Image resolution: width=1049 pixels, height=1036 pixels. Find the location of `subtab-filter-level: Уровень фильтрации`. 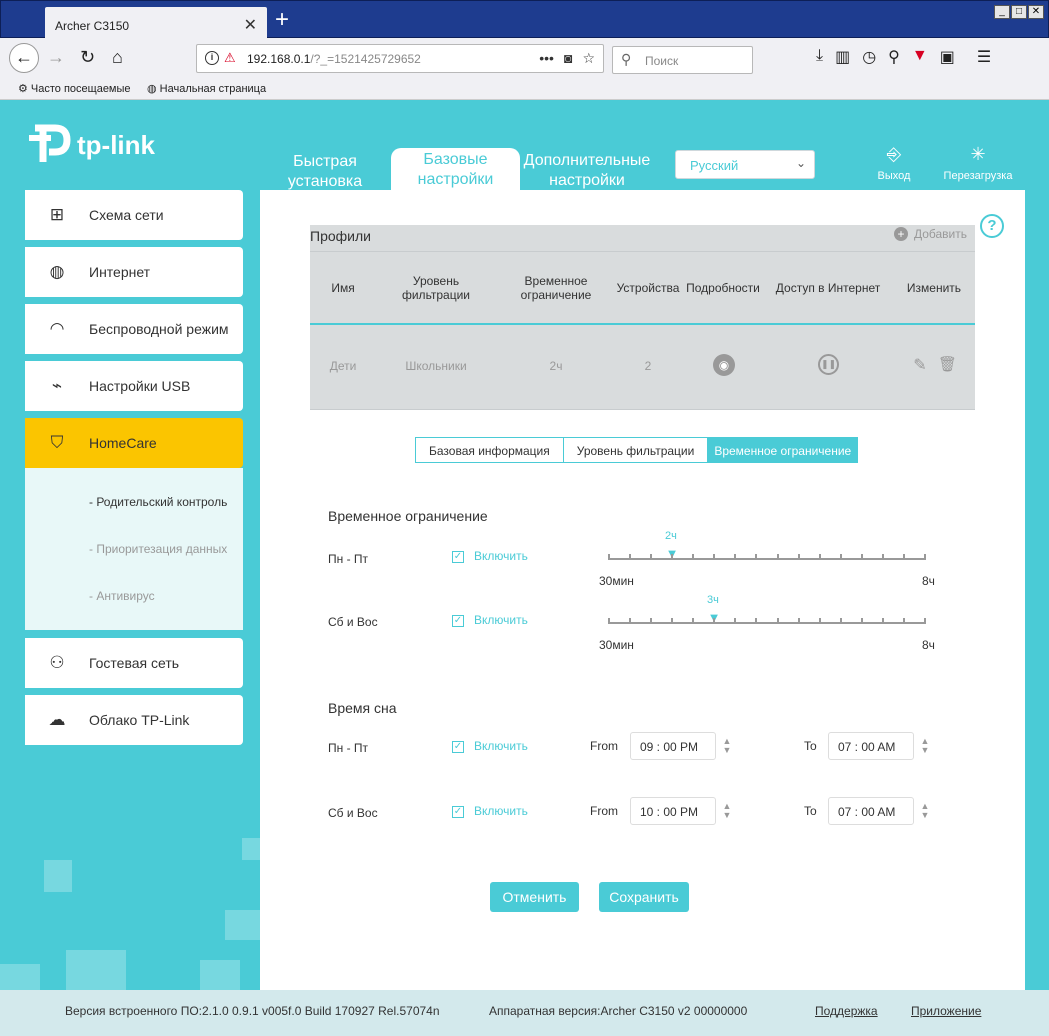

subtab-filter-level: Уровень фильтрации is located at coordinates (636, 450).